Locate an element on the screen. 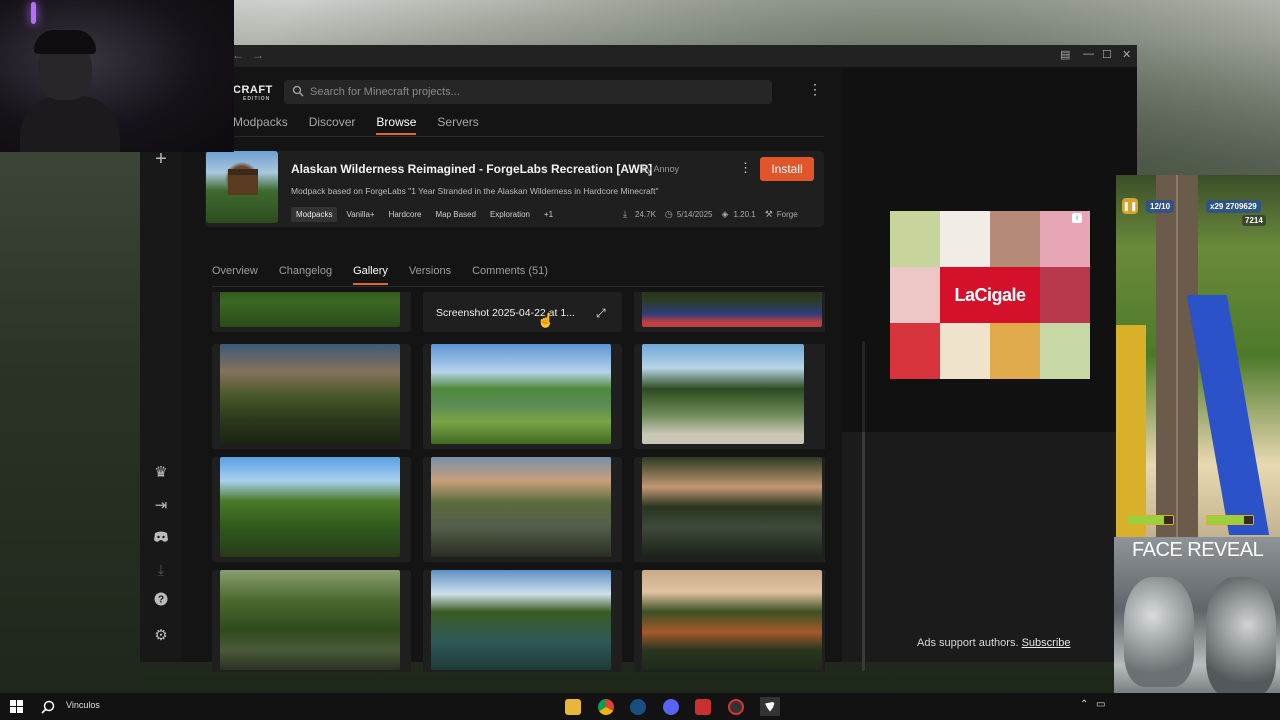  crown-icon: ♛ is located at coordinates (161, 473).